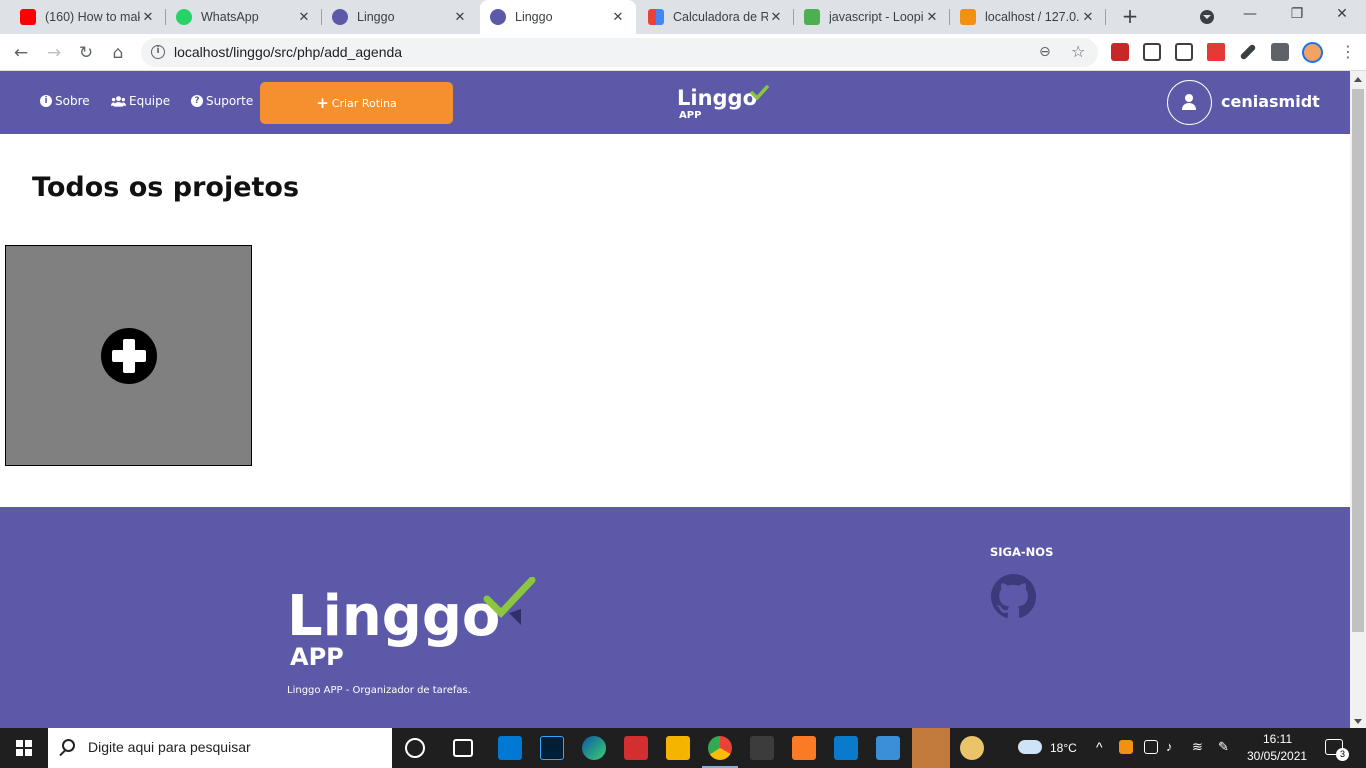 The image size is (1366, 768). I want to click on browser-tab-javascript: javascript - Loopi ✕, so click(872, 17).